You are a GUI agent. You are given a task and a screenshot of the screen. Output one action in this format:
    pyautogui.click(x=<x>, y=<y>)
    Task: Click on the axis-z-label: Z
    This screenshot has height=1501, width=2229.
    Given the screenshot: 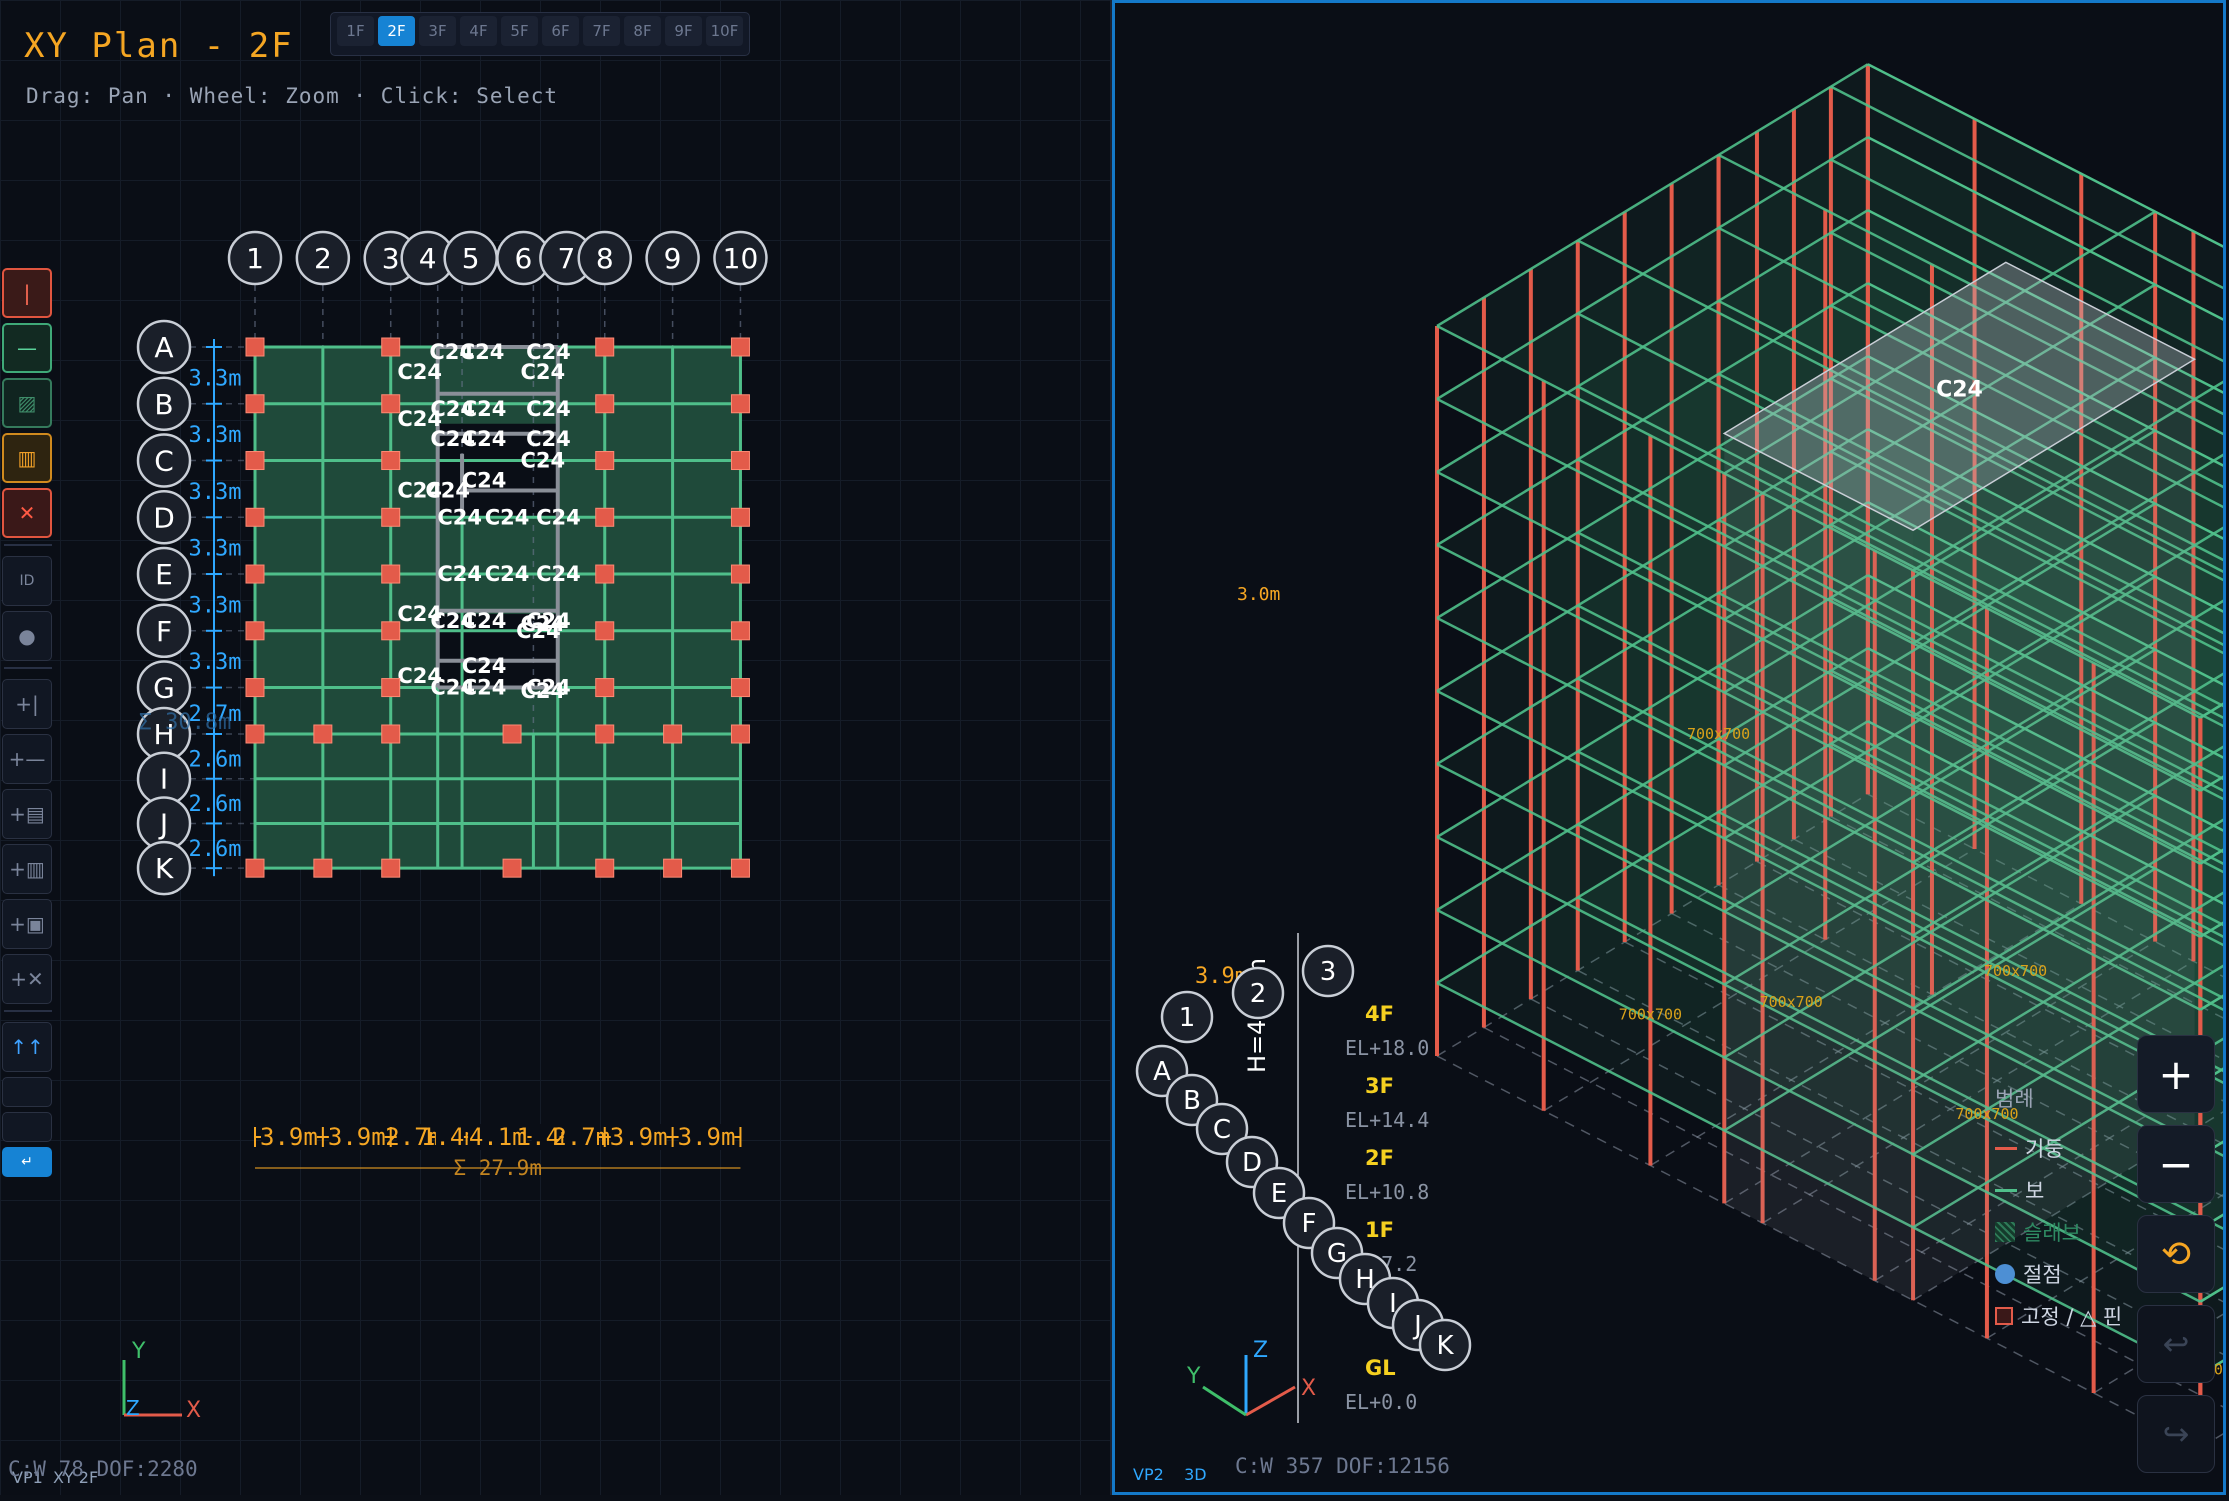 What is the action you would take?
    pyautogui.click(x=1260, y=1350)
    